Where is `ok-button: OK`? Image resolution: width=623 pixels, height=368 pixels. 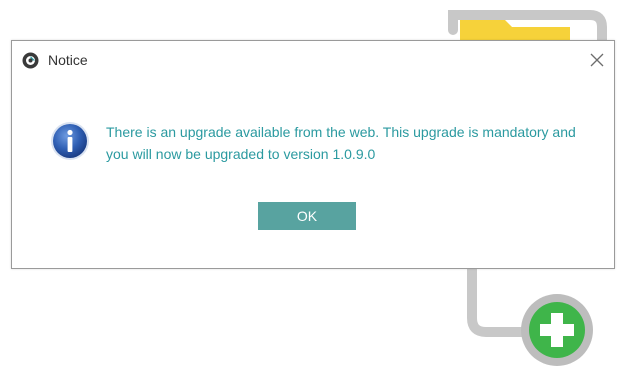
ok-button: OK is located at coordinates (307, 216).